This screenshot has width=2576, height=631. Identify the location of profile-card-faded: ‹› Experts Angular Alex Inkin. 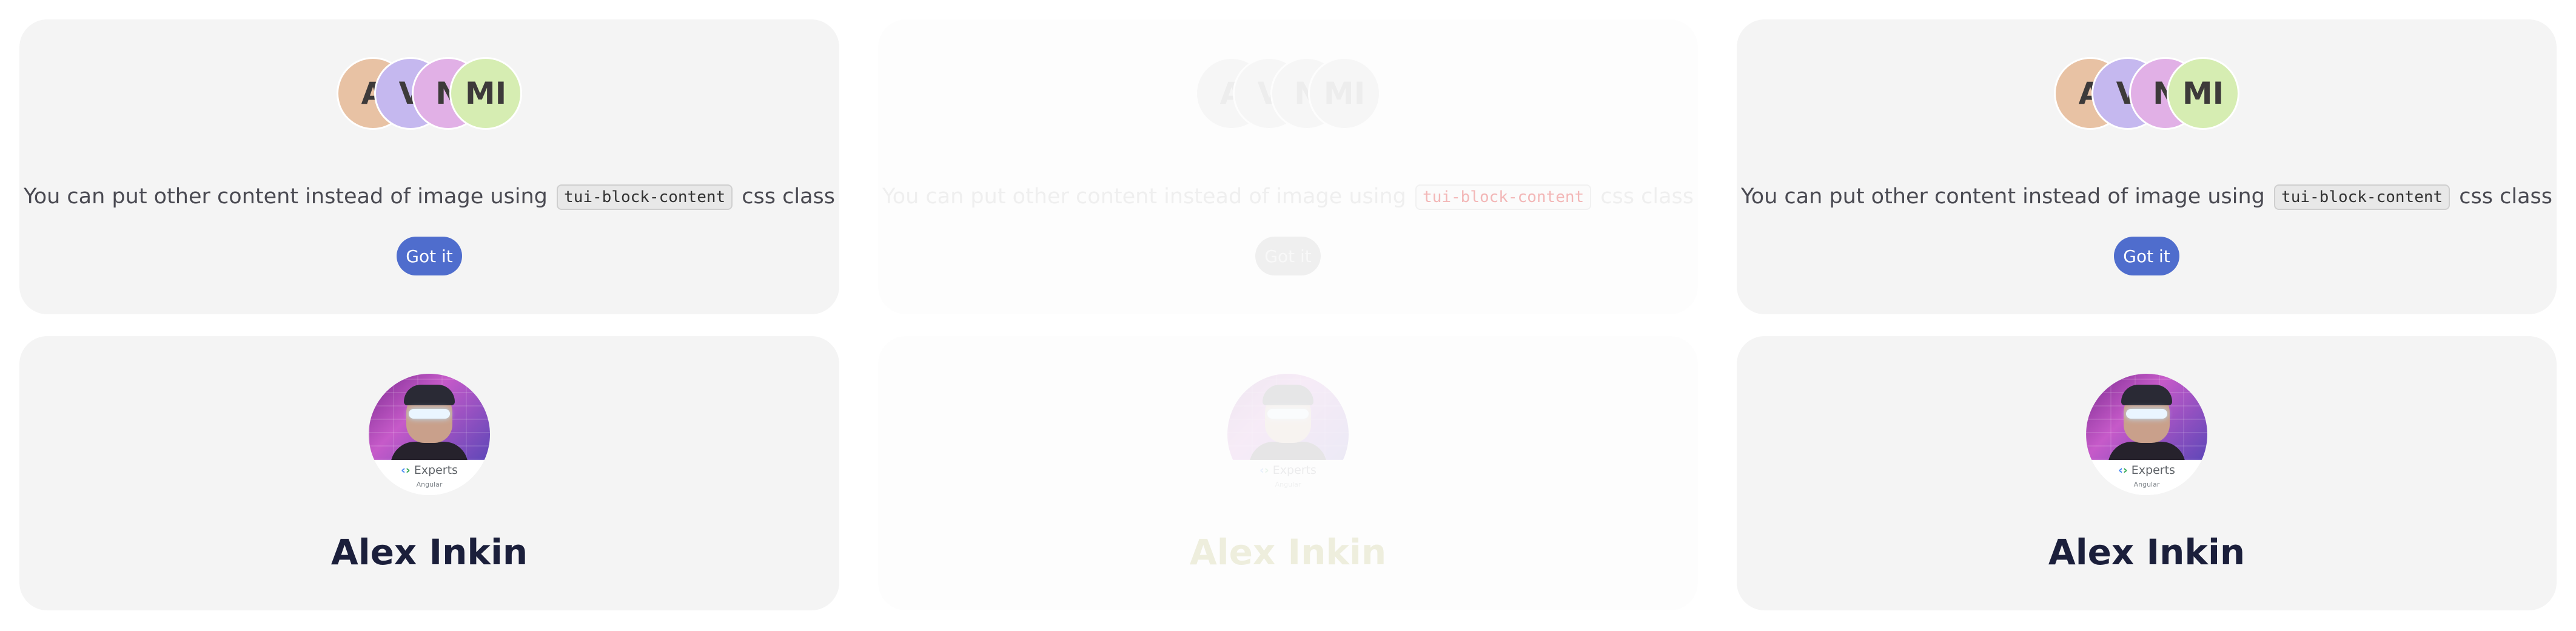
(1288, 473).